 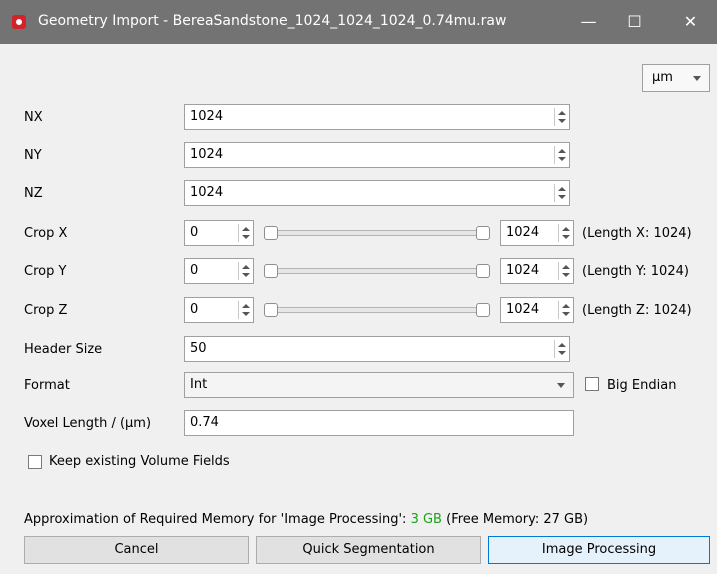 What do you see at coordinates (377, 349) in the screenshot?
I see `header-size-spinbox: 50` at bounding box center [377, 349].